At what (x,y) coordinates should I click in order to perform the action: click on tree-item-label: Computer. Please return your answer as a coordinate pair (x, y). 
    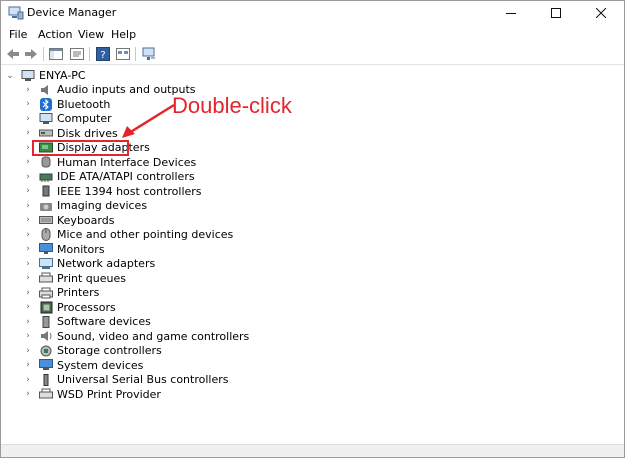
    Looking at the image, I should click on (84, 118).